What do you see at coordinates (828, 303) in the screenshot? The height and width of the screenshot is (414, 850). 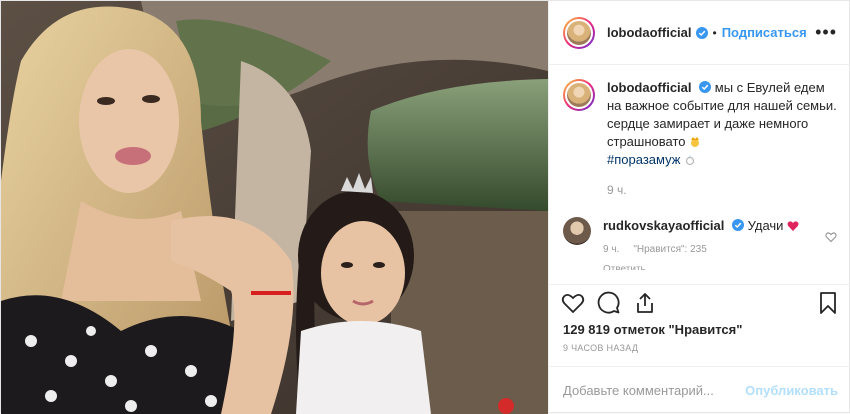 I see `bookmark-icon` at bounding box center [828, 303].